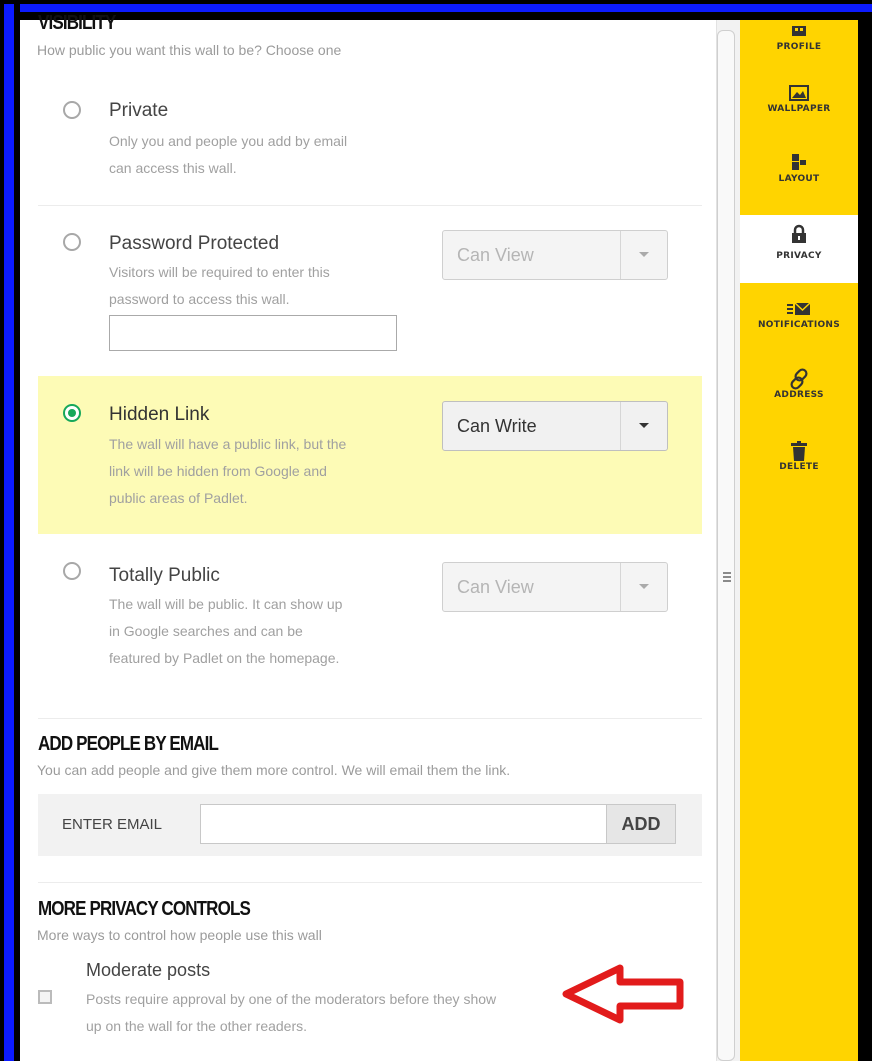  I want to click on sidebar-item-layout: LAYOUT, so click(799, 182).